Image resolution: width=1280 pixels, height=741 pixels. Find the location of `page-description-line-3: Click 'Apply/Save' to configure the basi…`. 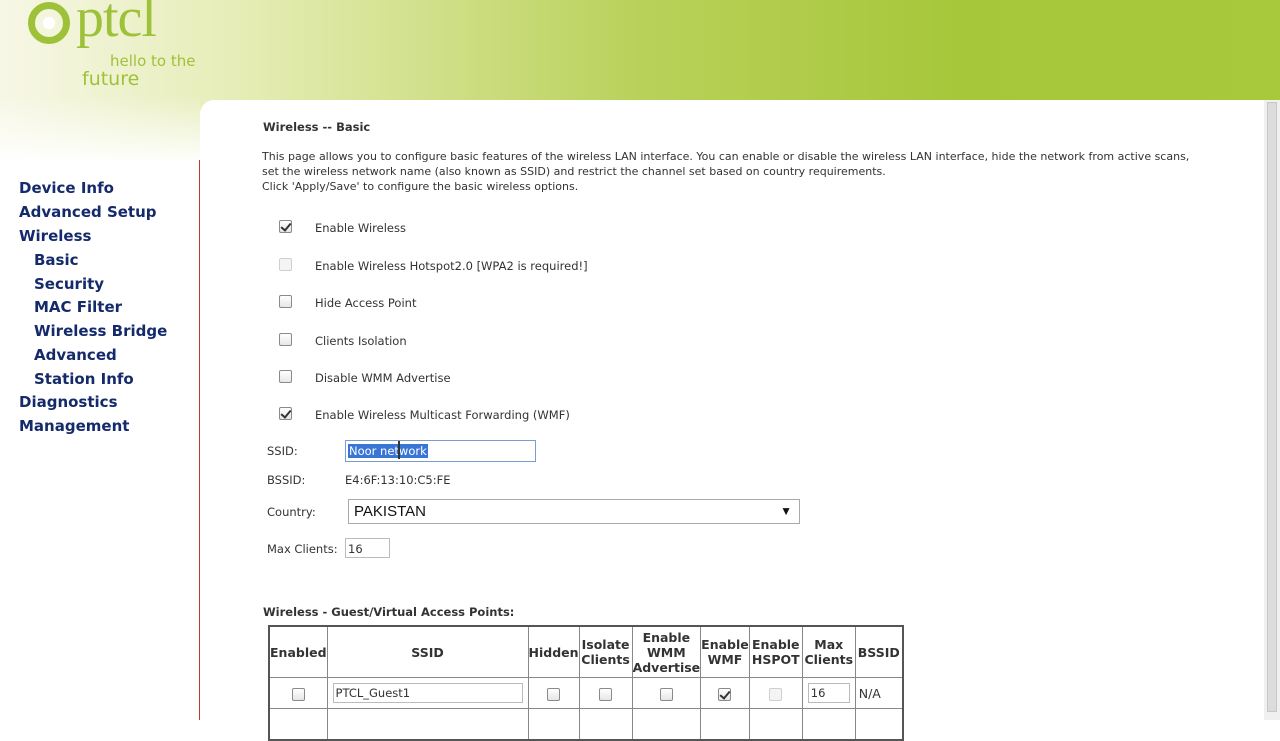

page-description-line-3: Click 'Apply/Save' to configure the basi… is located at coordinates (420, 186).